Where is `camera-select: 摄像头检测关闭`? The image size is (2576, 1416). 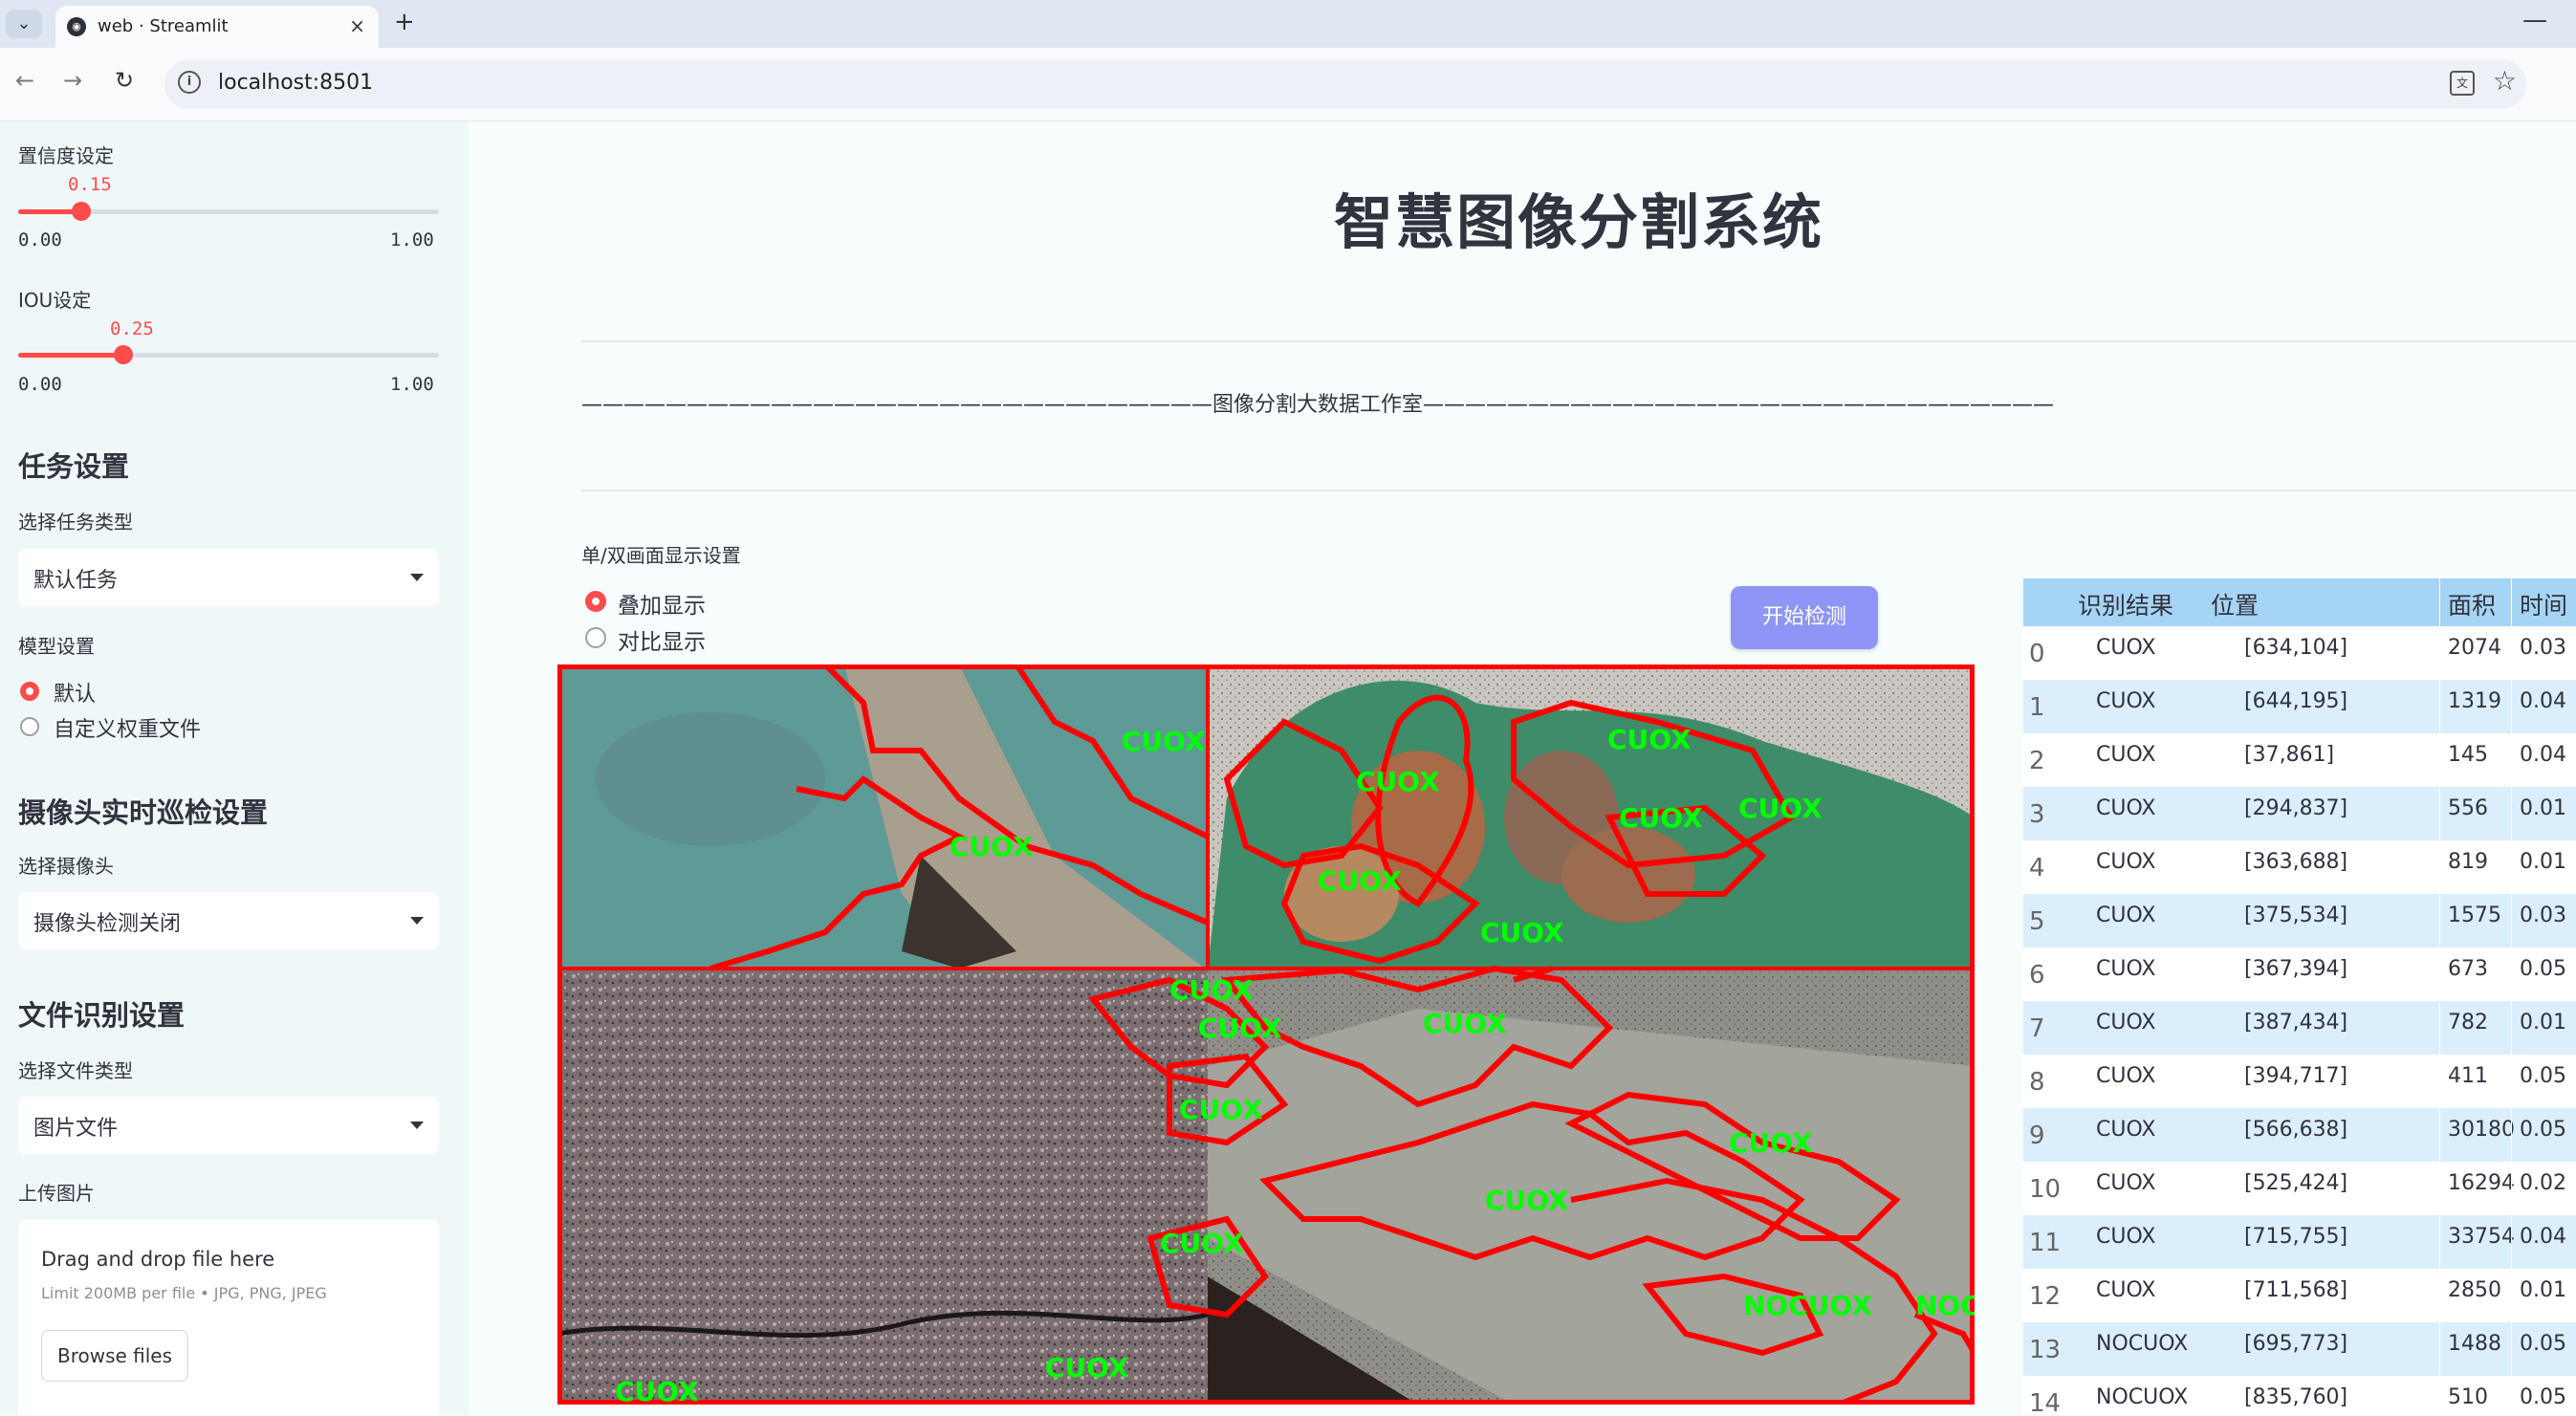
camera-select: 摄像头检测关闭 is located at coordinates (228, 920).